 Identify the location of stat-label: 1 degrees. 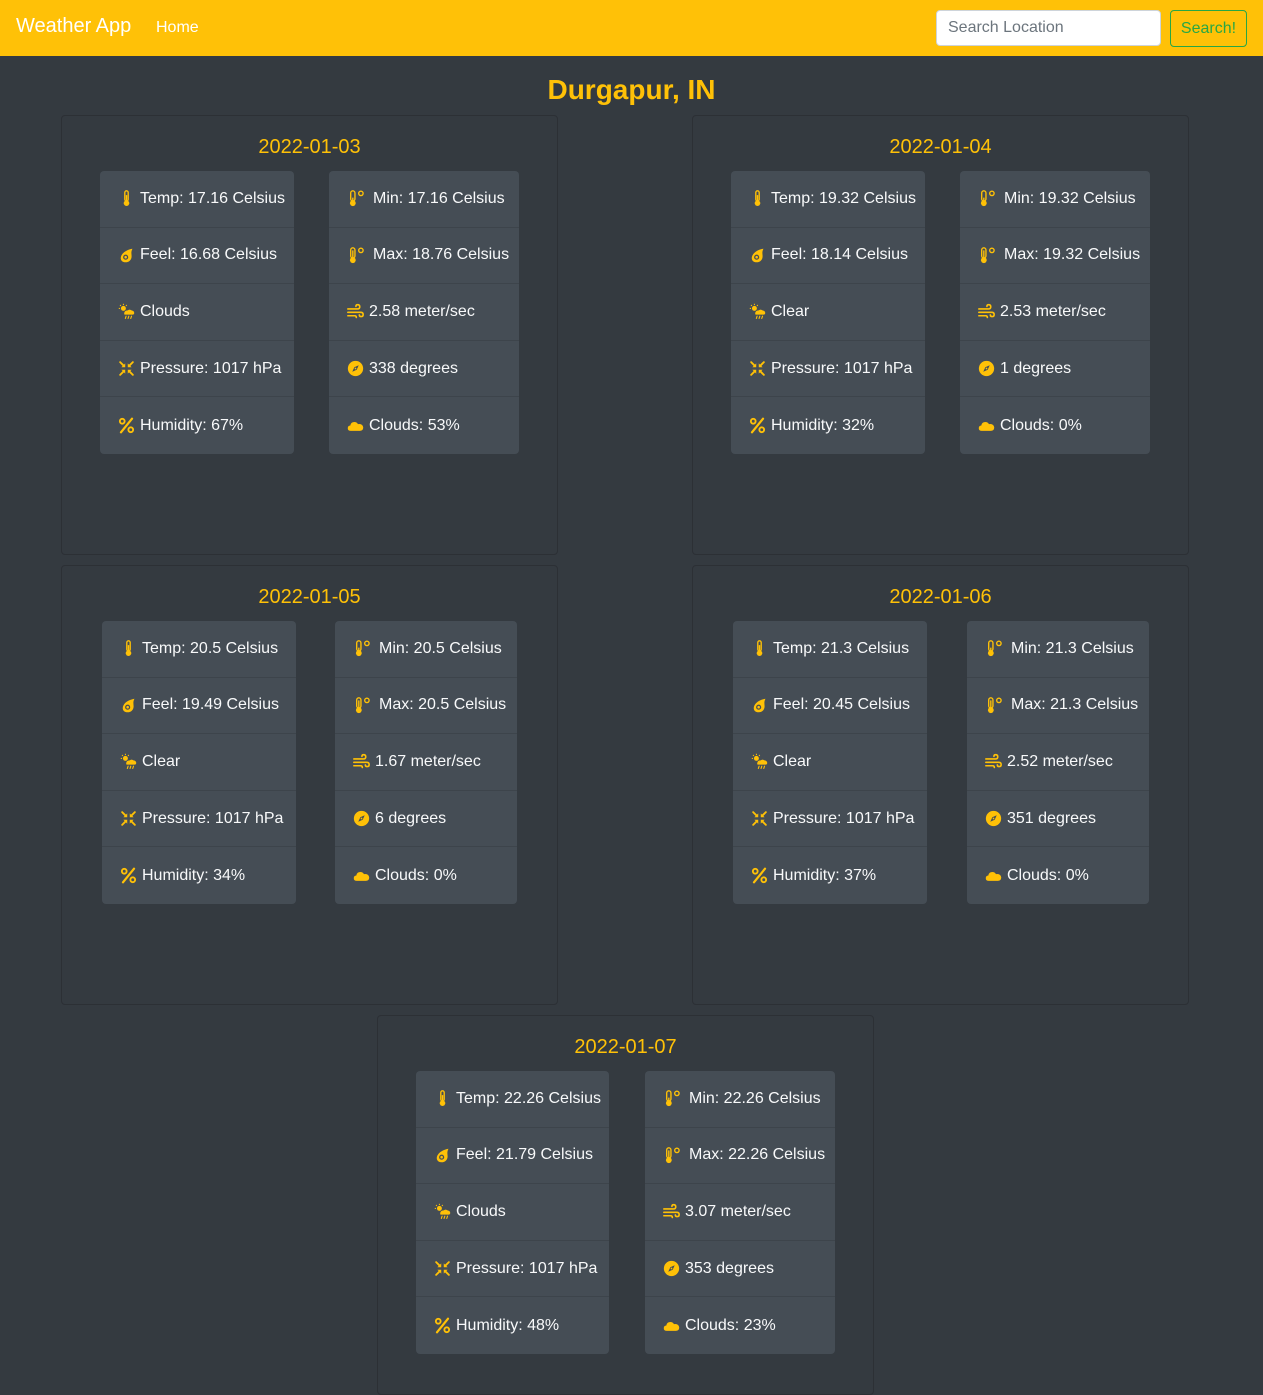
(1036, 368).